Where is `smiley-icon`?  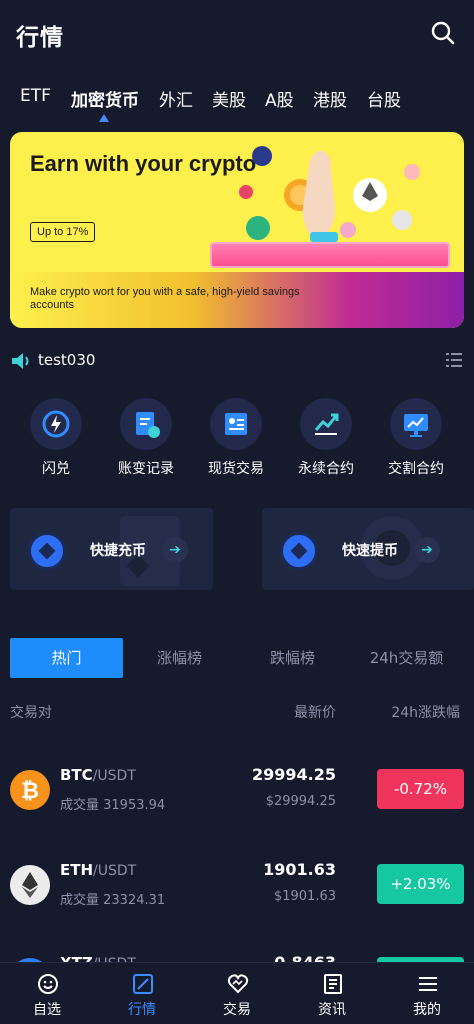
smiley-icon is located at coordinates (48, 984).